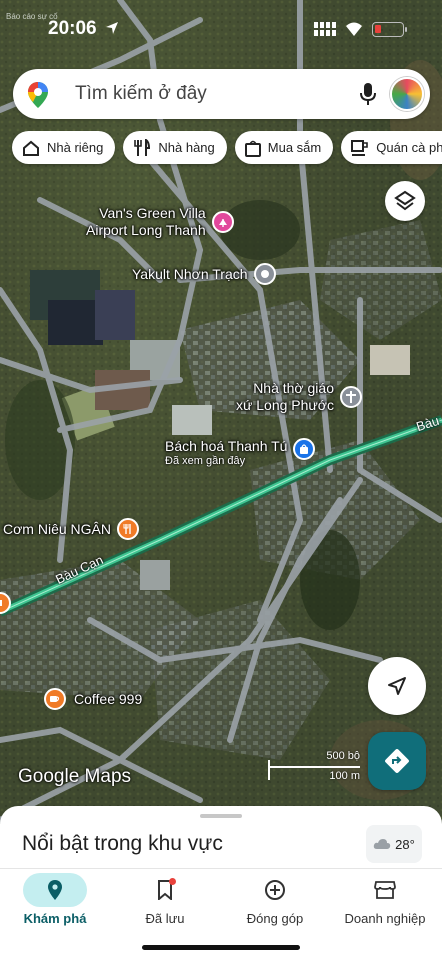  I want to click on shopping-bag-icon, so click(252, 148).